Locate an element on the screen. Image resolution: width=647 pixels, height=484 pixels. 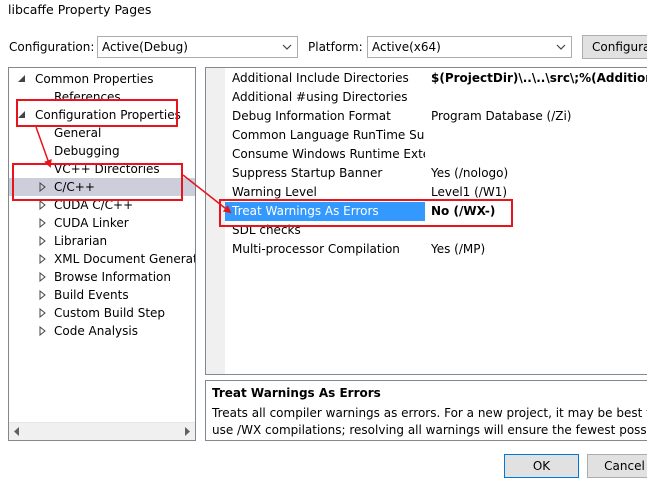
annotation-arrows is located at coordinates (133, 170).